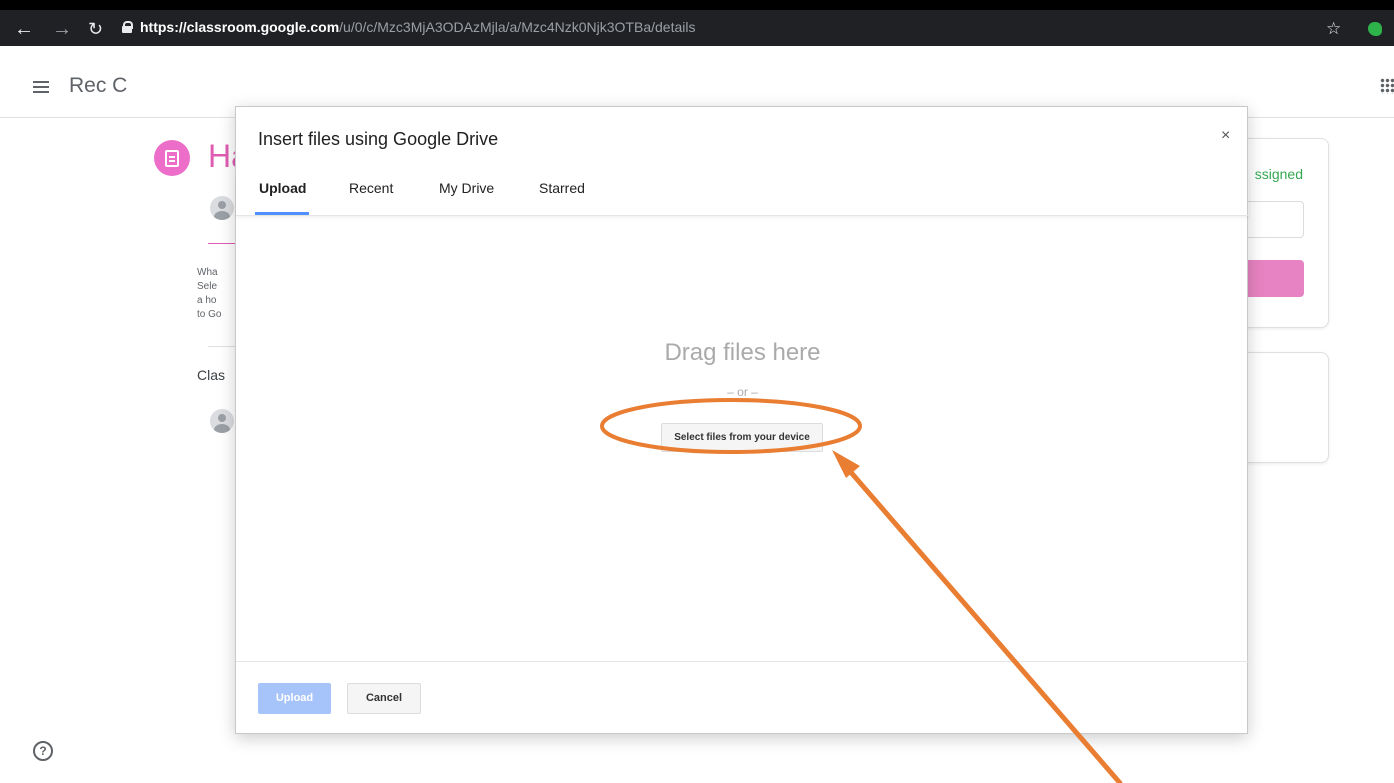 The height and width of the screenshot is (783, 1394). I want to click on close-icon: ×, so click(1225, 136).